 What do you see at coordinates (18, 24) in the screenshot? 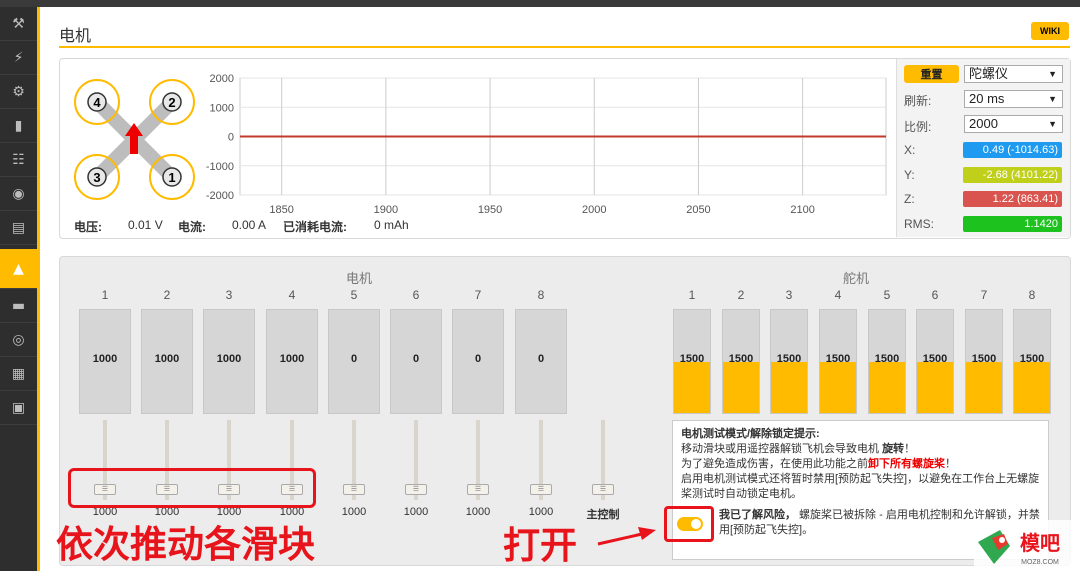
I see `wrench-icon: ⚒` at bounding box center [18, 24].